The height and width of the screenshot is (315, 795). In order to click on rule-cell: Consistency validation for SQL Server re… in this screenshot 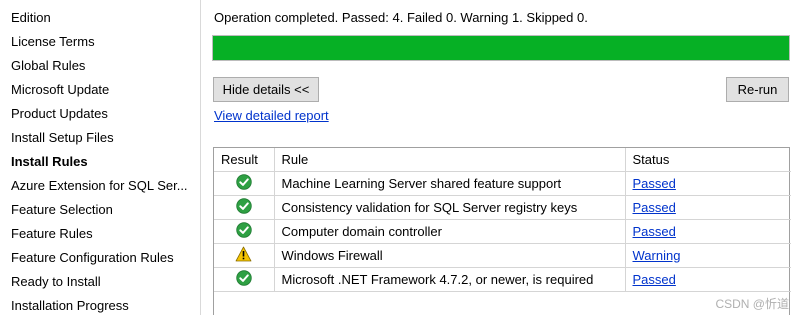, I will do `click(450, 207)`.